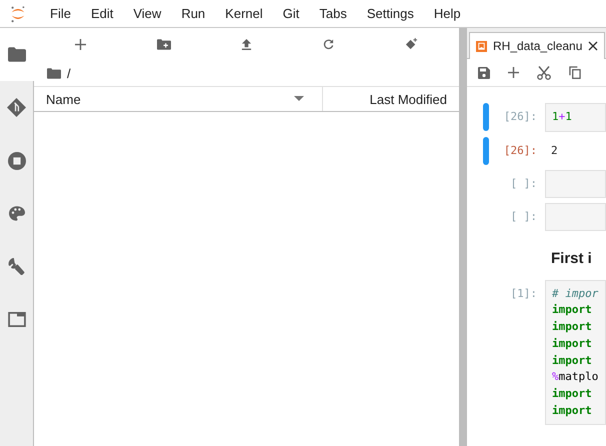  I want to click on cell-output: 2, so click(554, 150).